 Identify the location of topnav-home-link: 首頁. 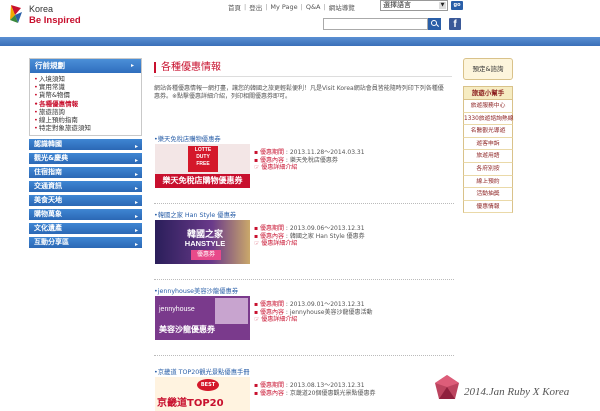
(234, 7).